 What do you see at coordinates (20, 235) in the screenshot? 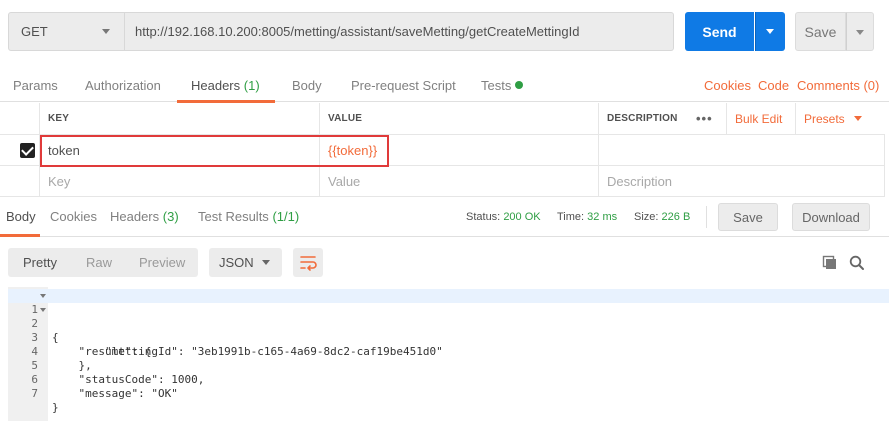
I see `active-response-tab-indicator` at bounding box center [20, 235].